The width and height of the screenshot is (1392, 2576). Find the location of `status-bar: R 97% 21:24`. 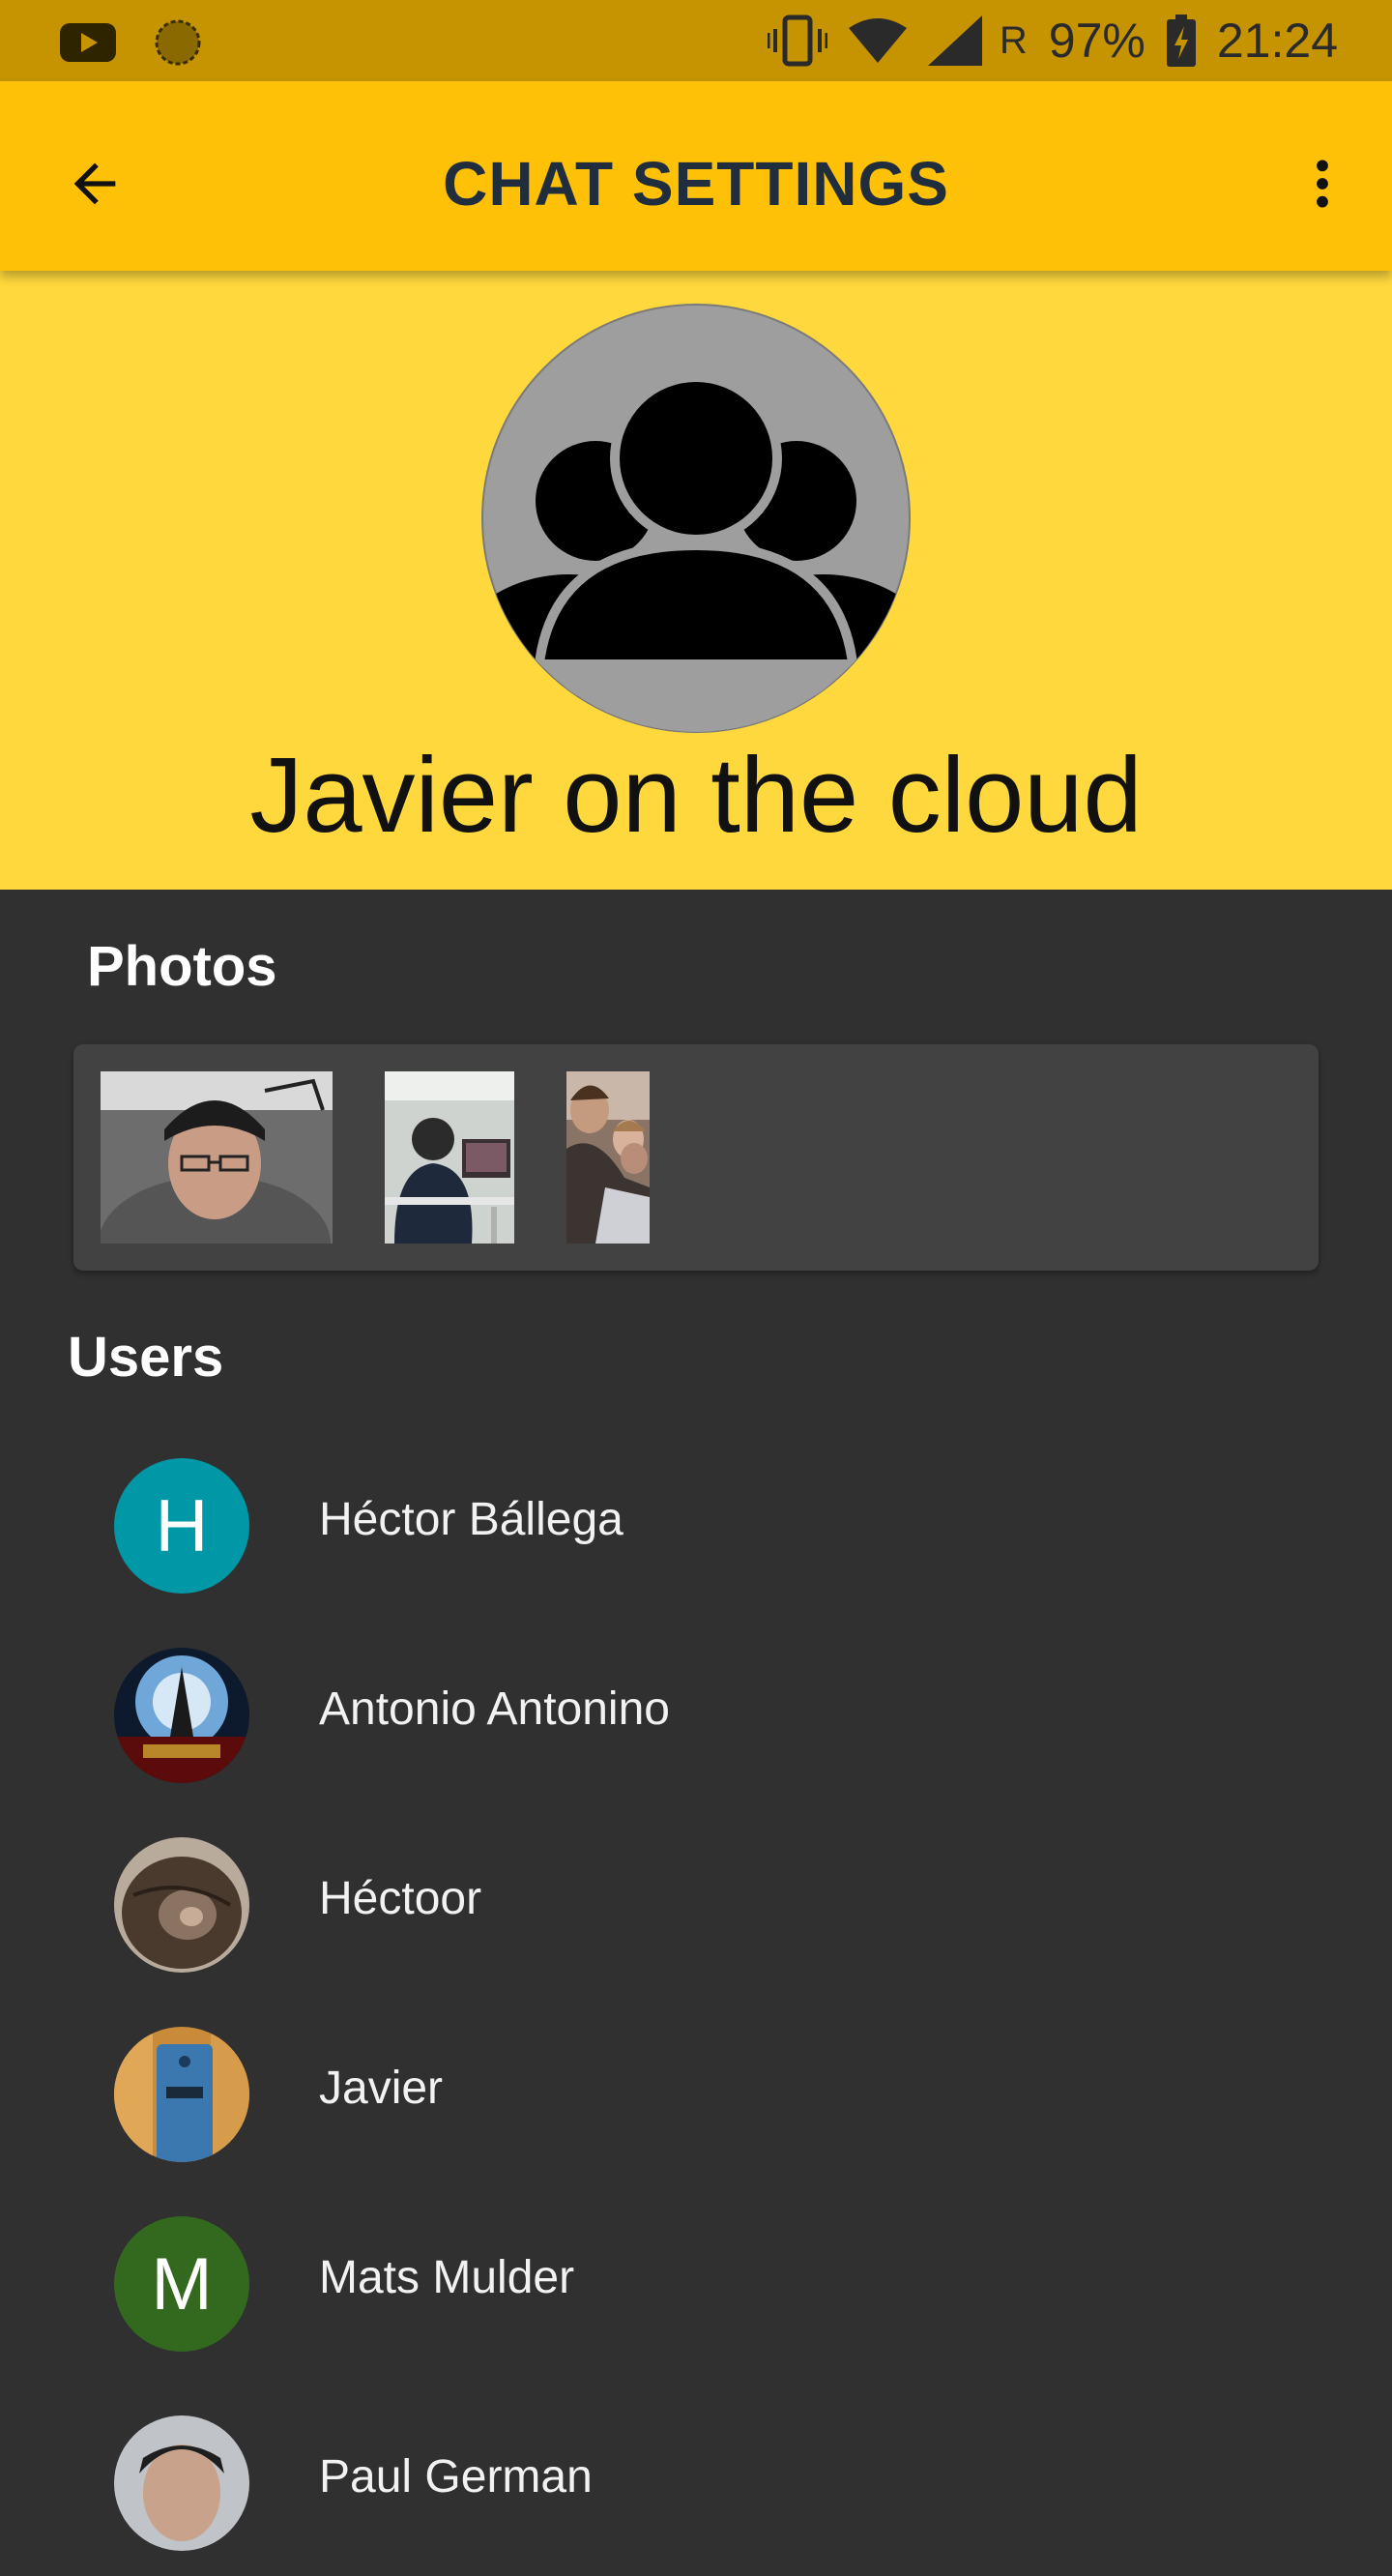

status-bar: R 97% 21:24 is located at coordinates (696, 40).